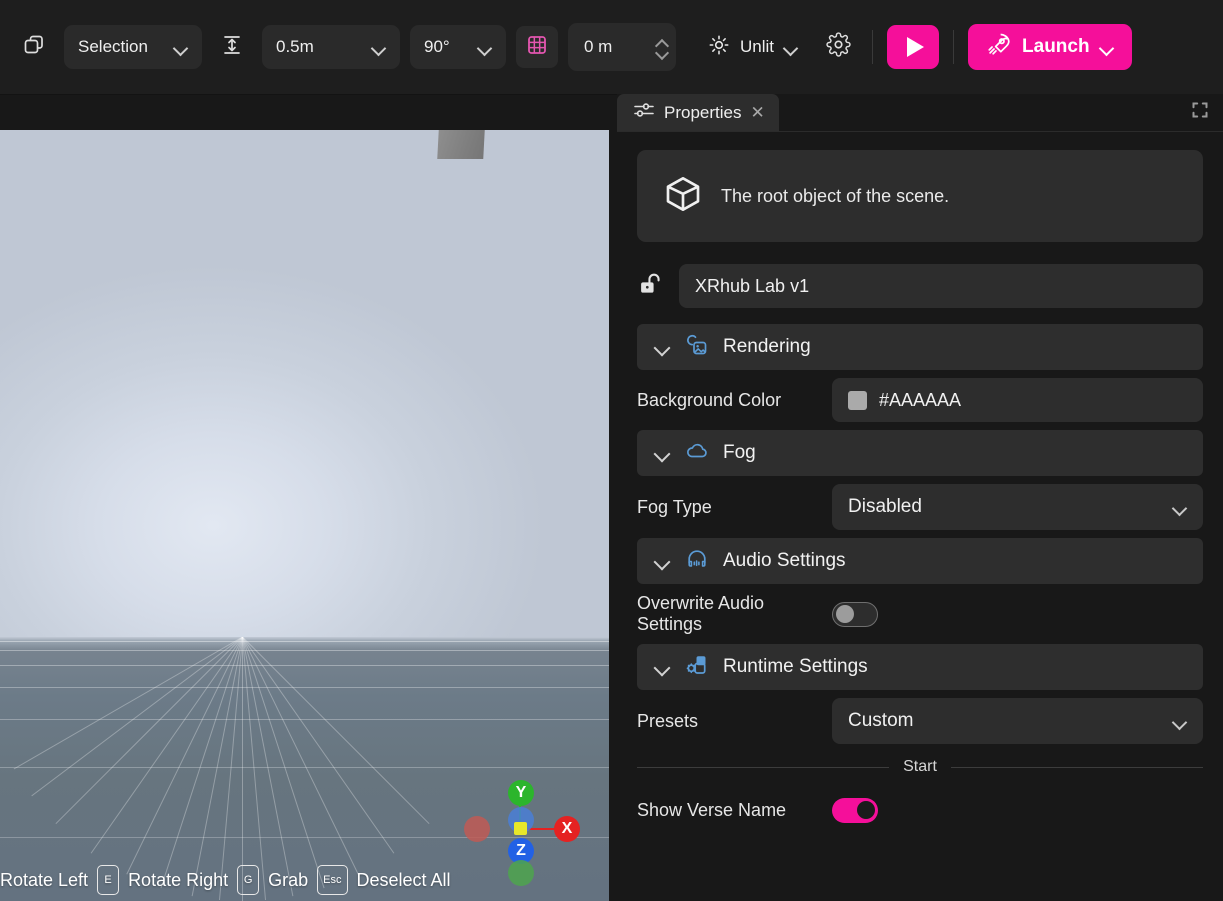 This screenshot has width=1223, height=901. What do you see at coordinates (920, 561) in the screenshot?
I see `section-header-audio: Audio Settings` at bounding box center [920, 561].